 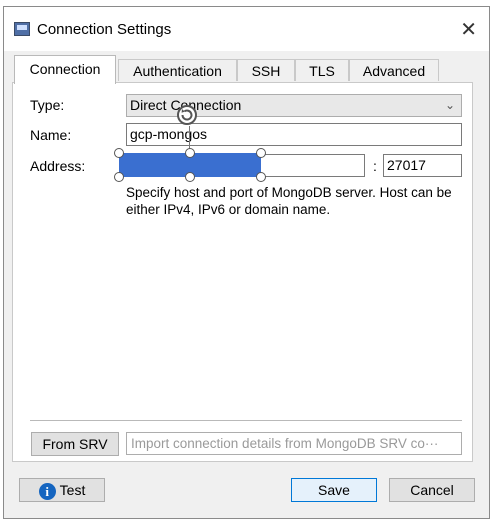 I want to click on test-button-label: Test, so click(x=72, y=490).